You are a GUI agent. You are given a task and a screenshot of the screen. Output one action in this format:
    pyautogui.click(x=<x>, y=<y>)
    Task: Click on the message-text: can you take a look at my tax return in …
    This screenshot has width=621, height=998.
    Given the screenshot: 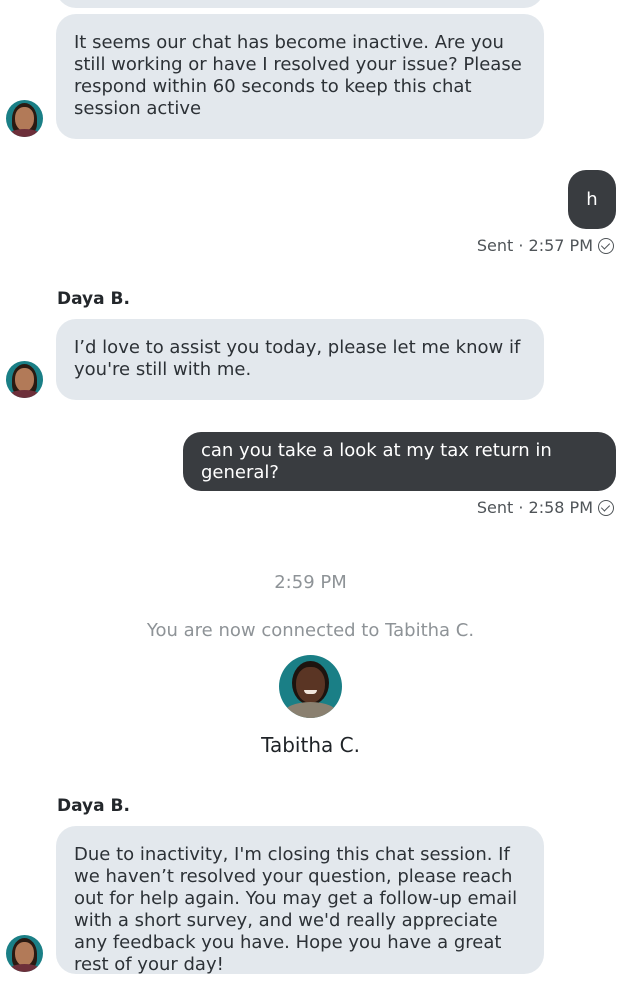 What is the action you would take?
    pyautogui.click(x=376, y=461)
    